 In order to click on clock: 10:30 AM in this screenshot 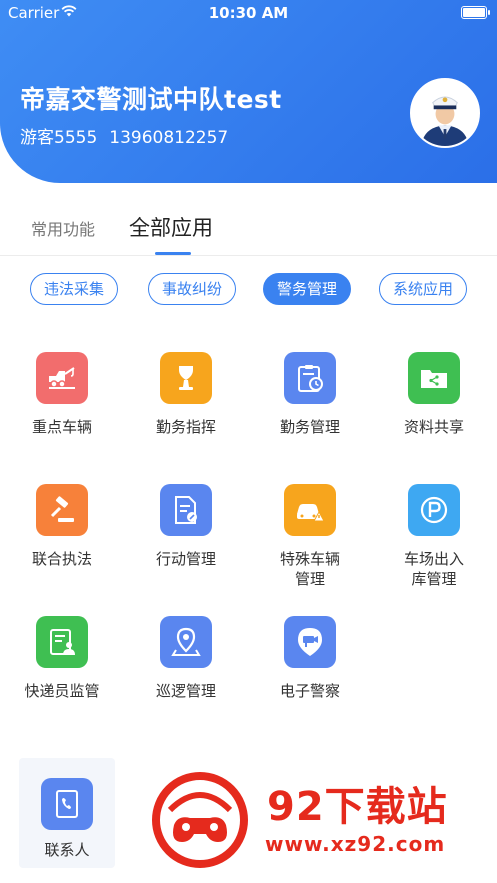, I will do `click(248, 13)`.